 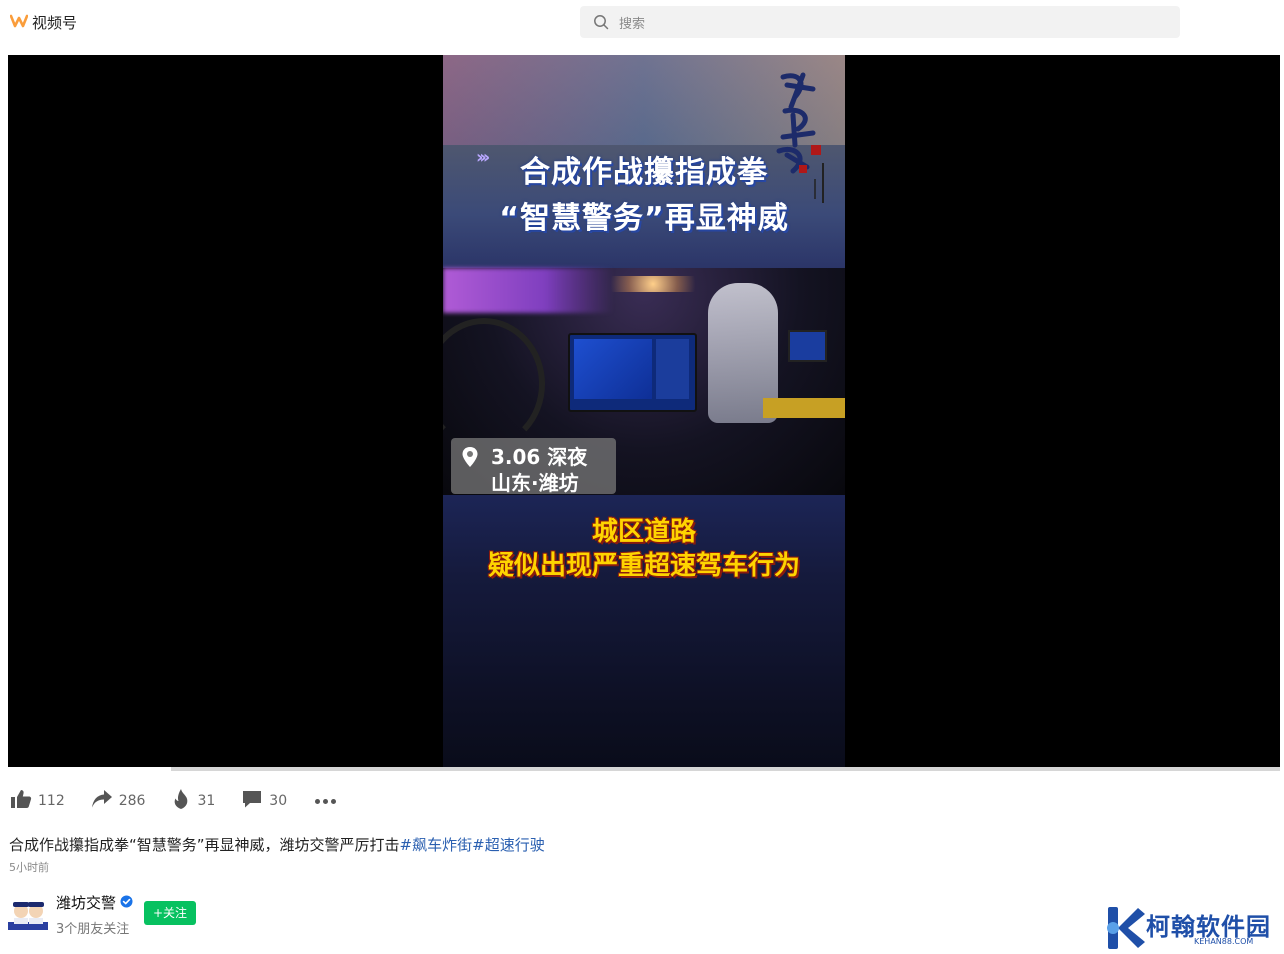 I want to click on like-button: 112, so click(x=37, y=801).